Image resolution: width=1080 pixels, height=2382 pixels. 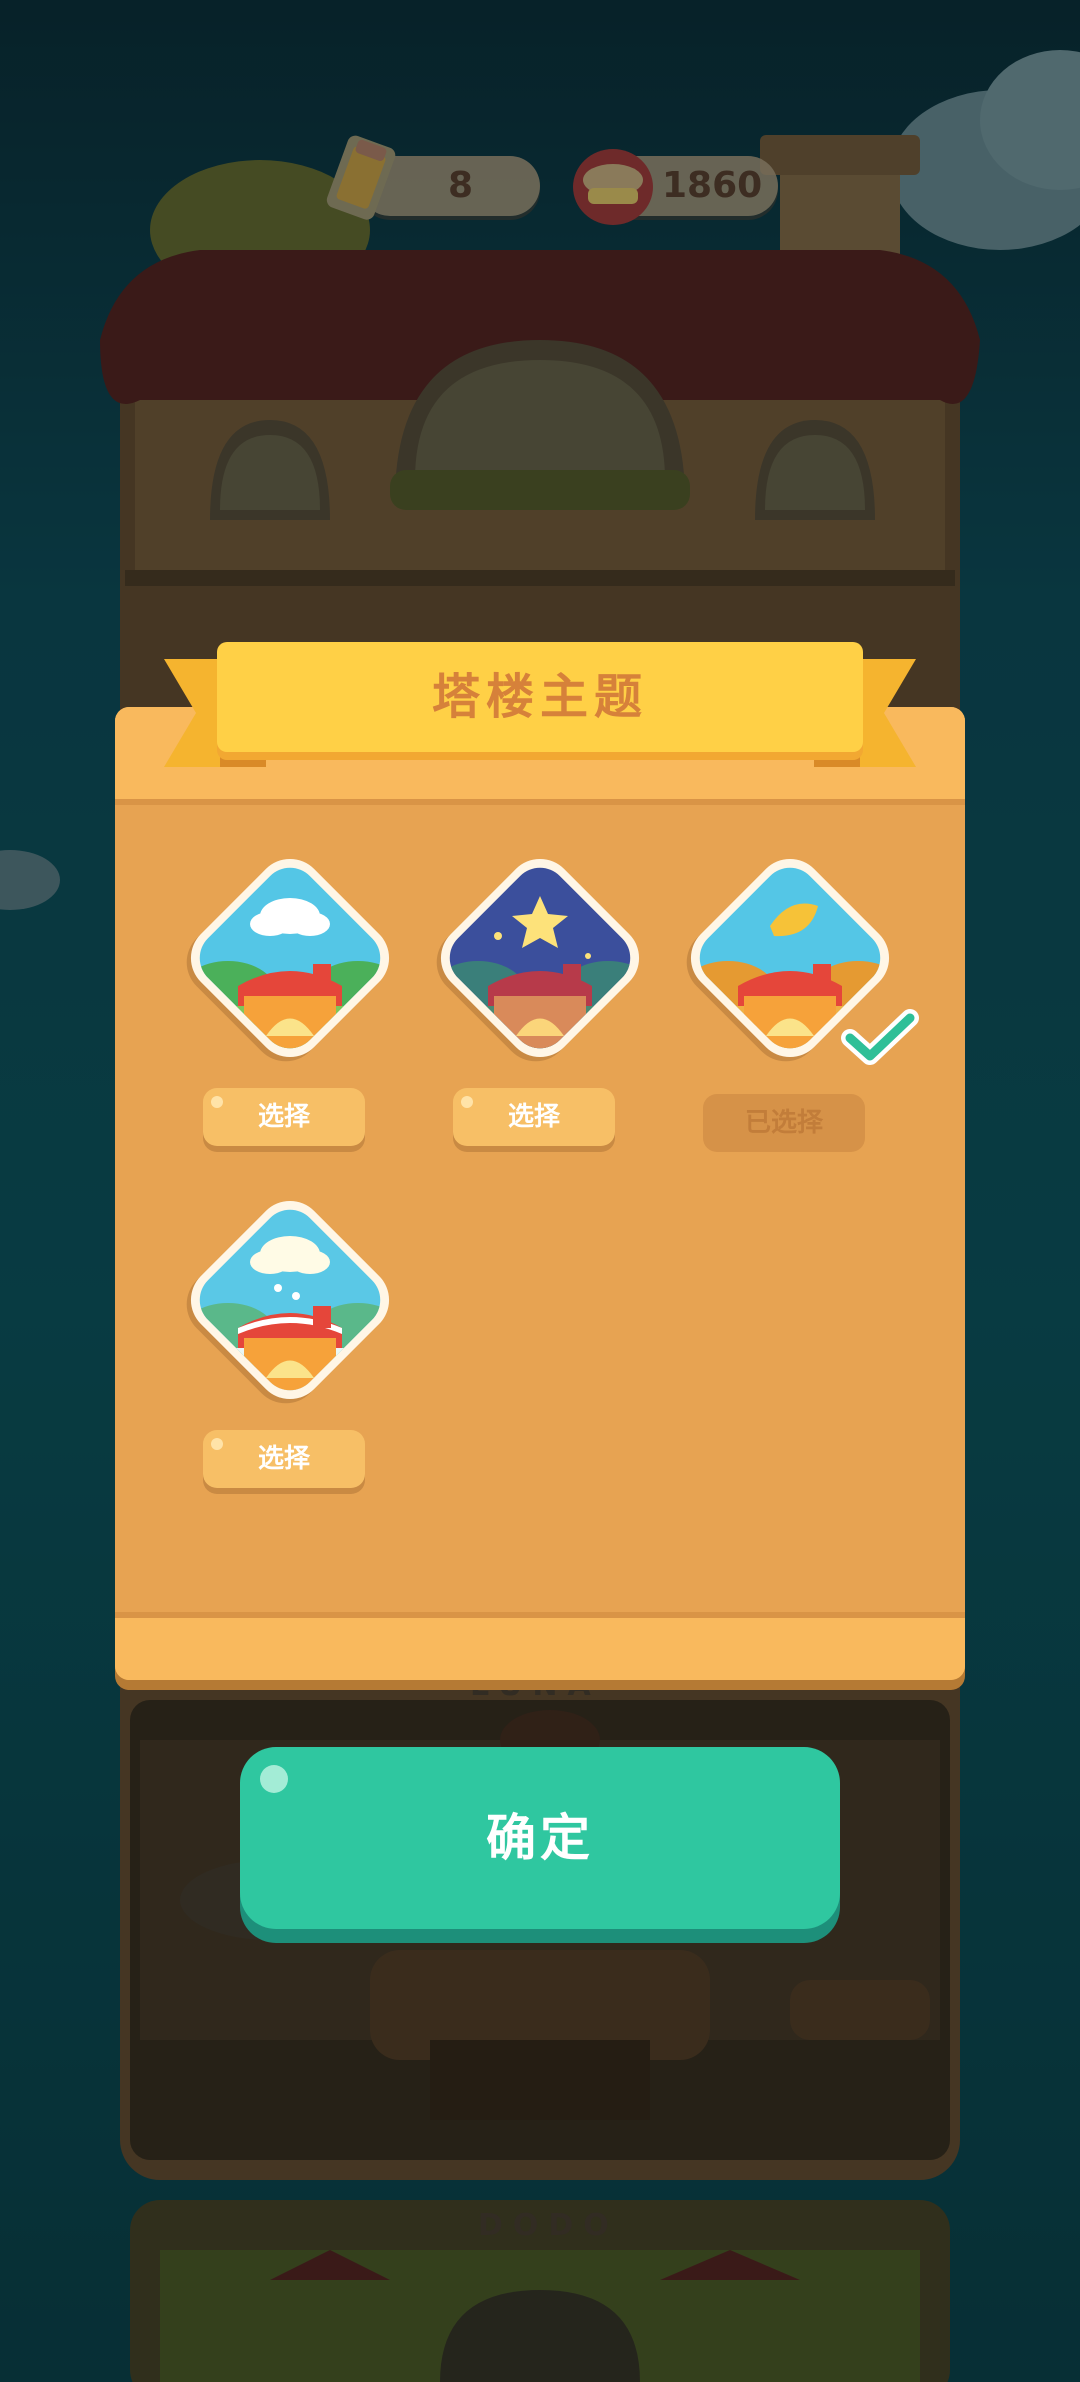 I want to click on selected-check-icon, so click(x=880, y=1037).